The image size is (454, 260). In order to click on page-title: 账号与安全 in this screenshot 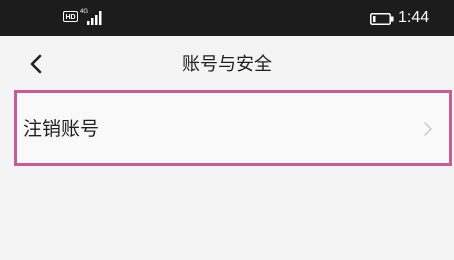, I will do `click(227, 64)`.